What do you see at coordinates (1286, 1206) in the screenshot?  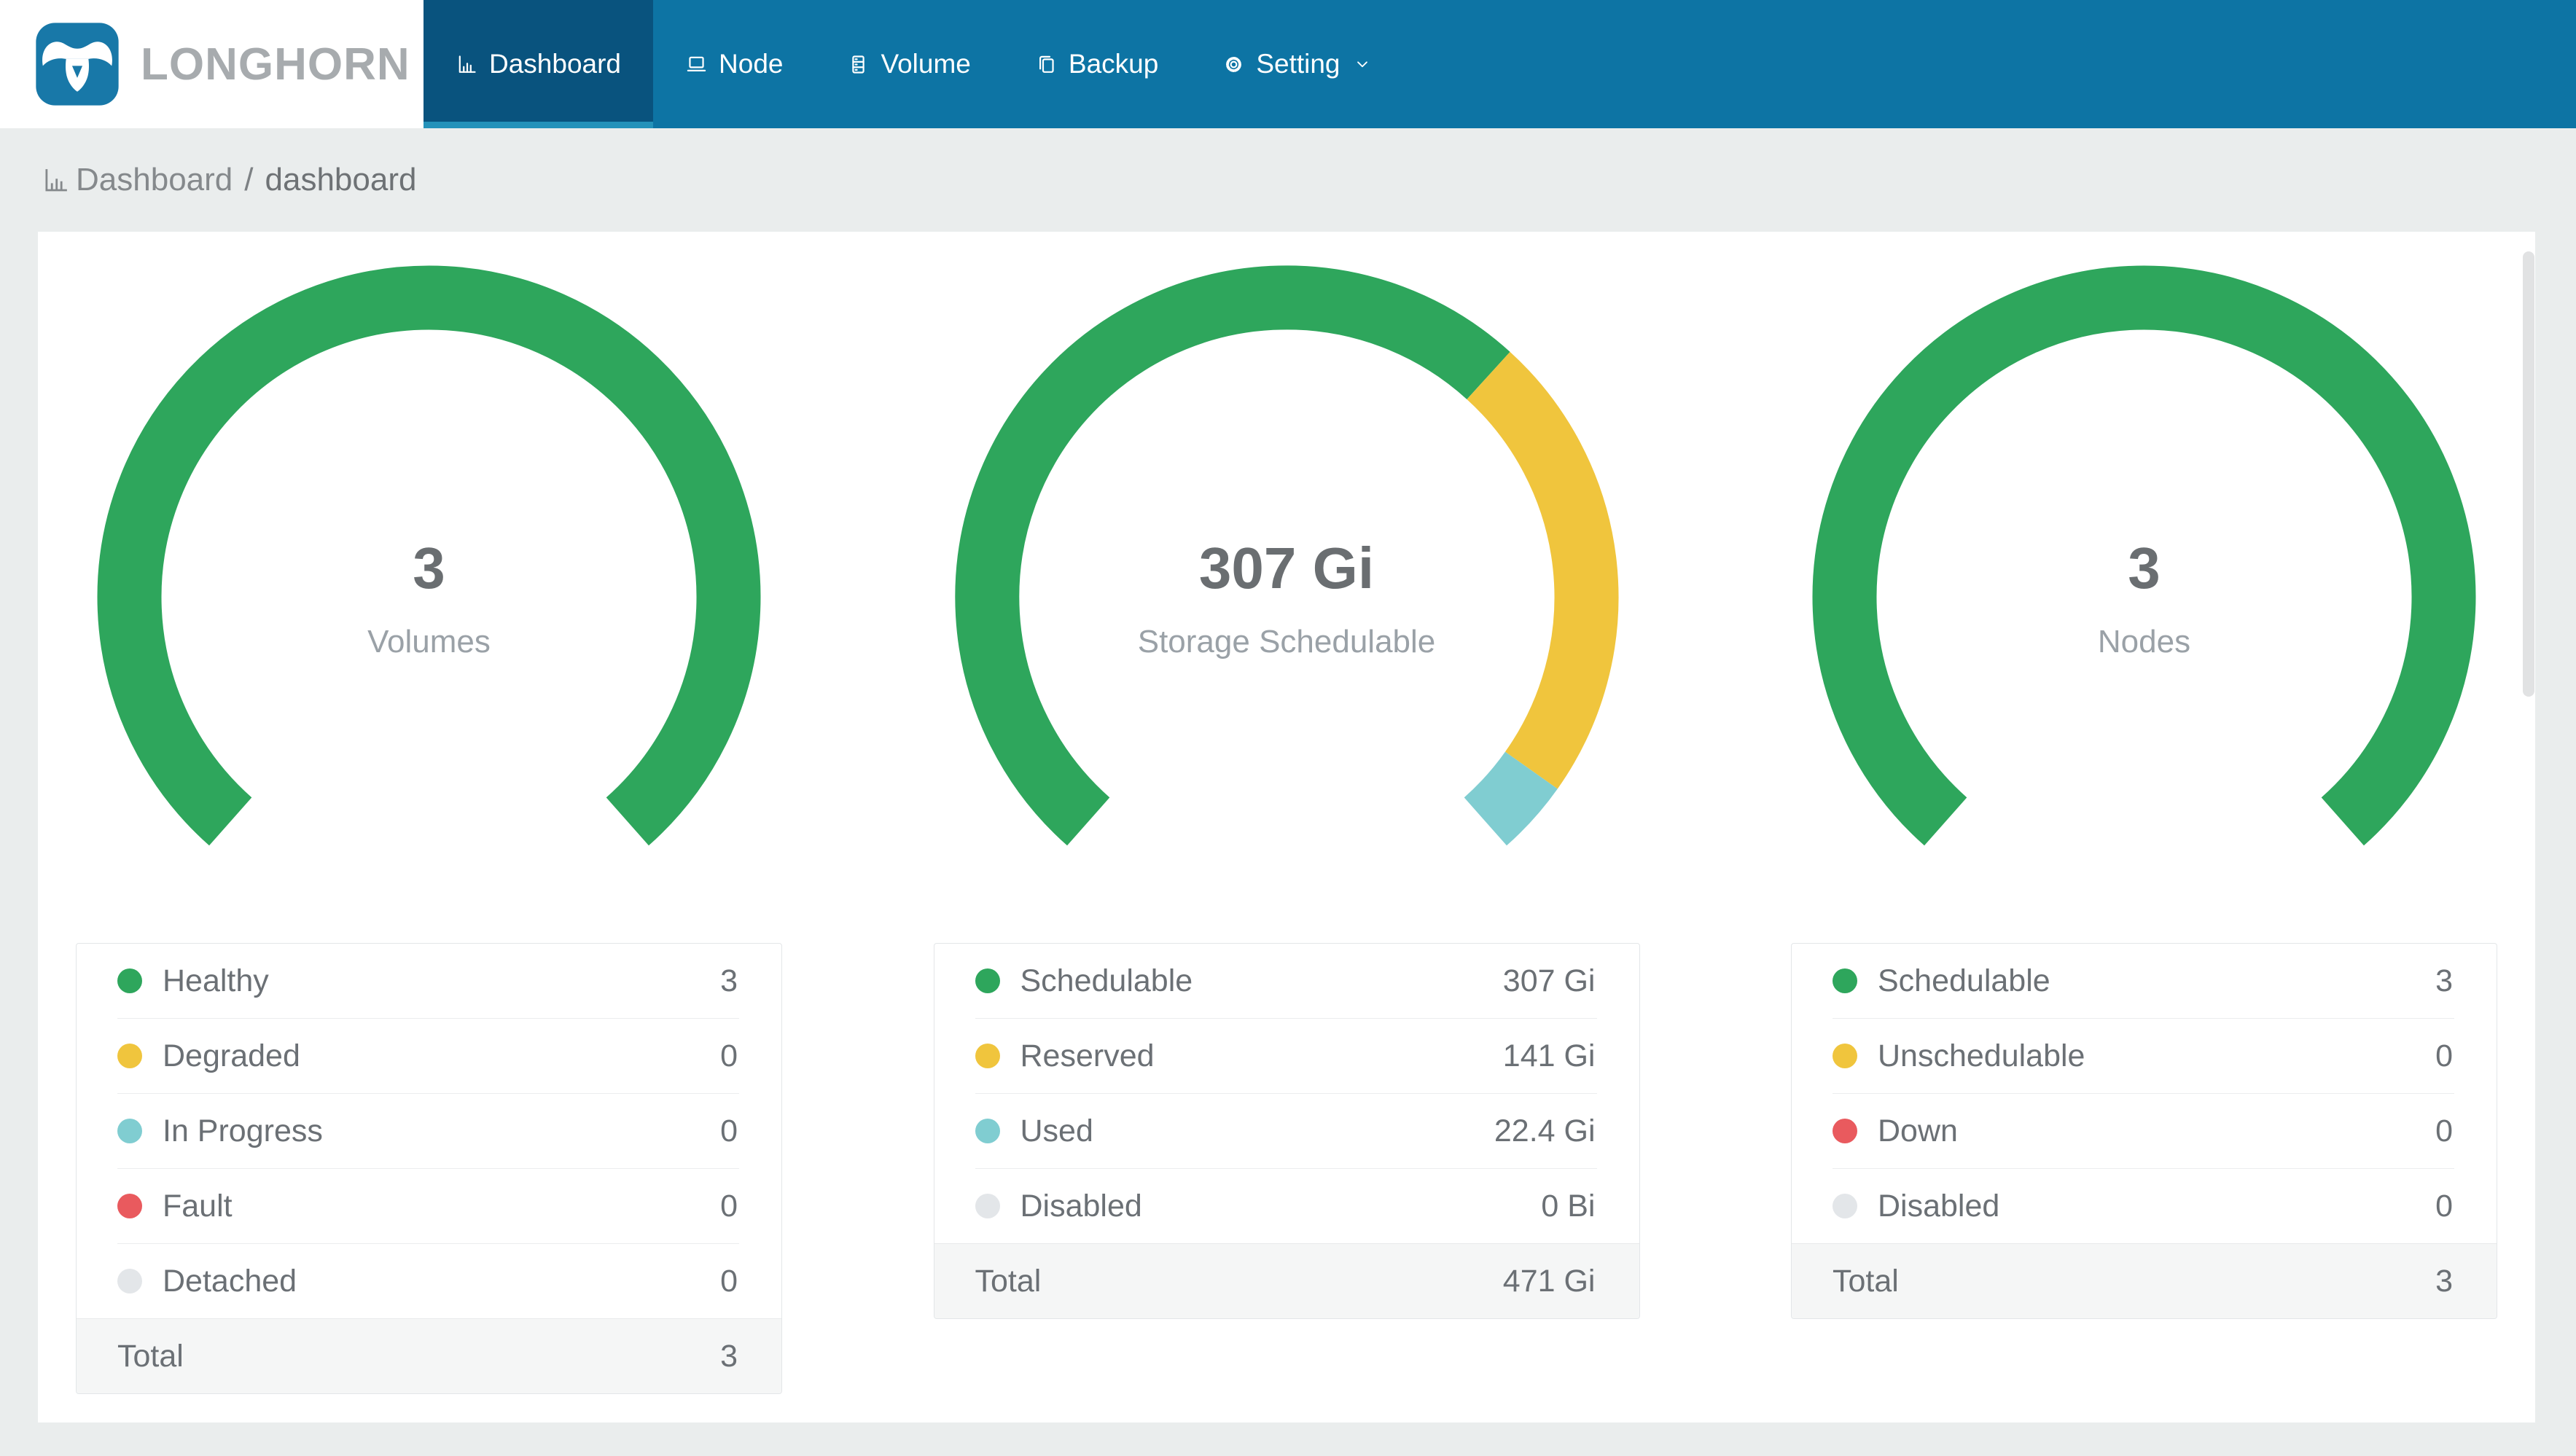 I see `legend-row: Disabled 0 Bi` at bounding box center [1286, 1206].